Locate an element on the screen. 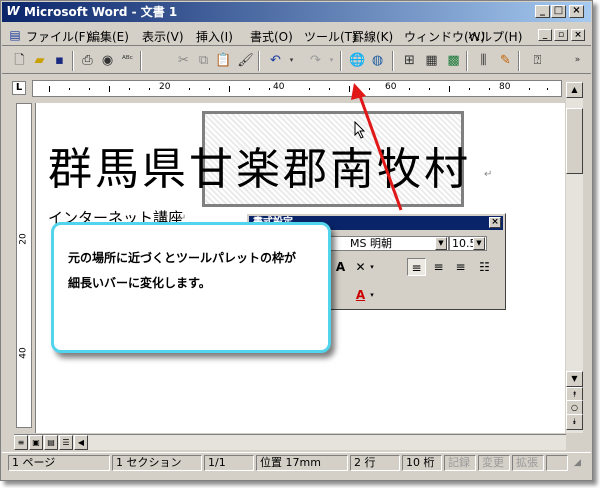 Image resolution: width=600 pixels, height=488 pixels. open-icon: ▰ is located at coordinates (39, 60).